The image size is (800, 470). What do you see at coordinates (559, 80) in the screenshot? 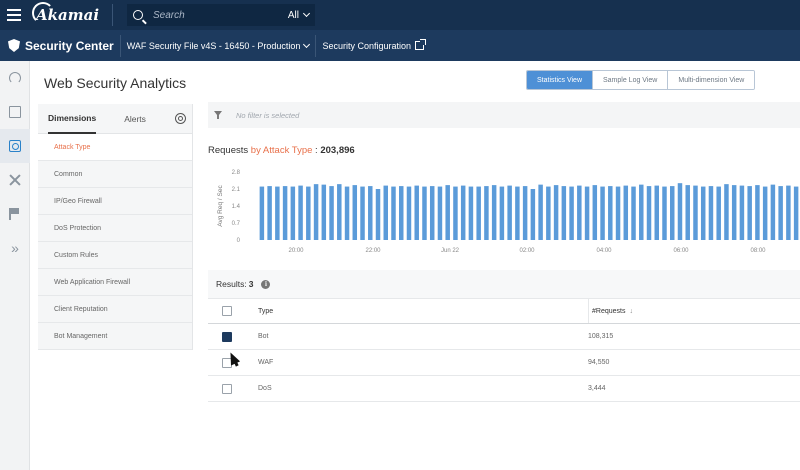
I see `view-button-0: Statistics View` at bounding box center [559, 80].